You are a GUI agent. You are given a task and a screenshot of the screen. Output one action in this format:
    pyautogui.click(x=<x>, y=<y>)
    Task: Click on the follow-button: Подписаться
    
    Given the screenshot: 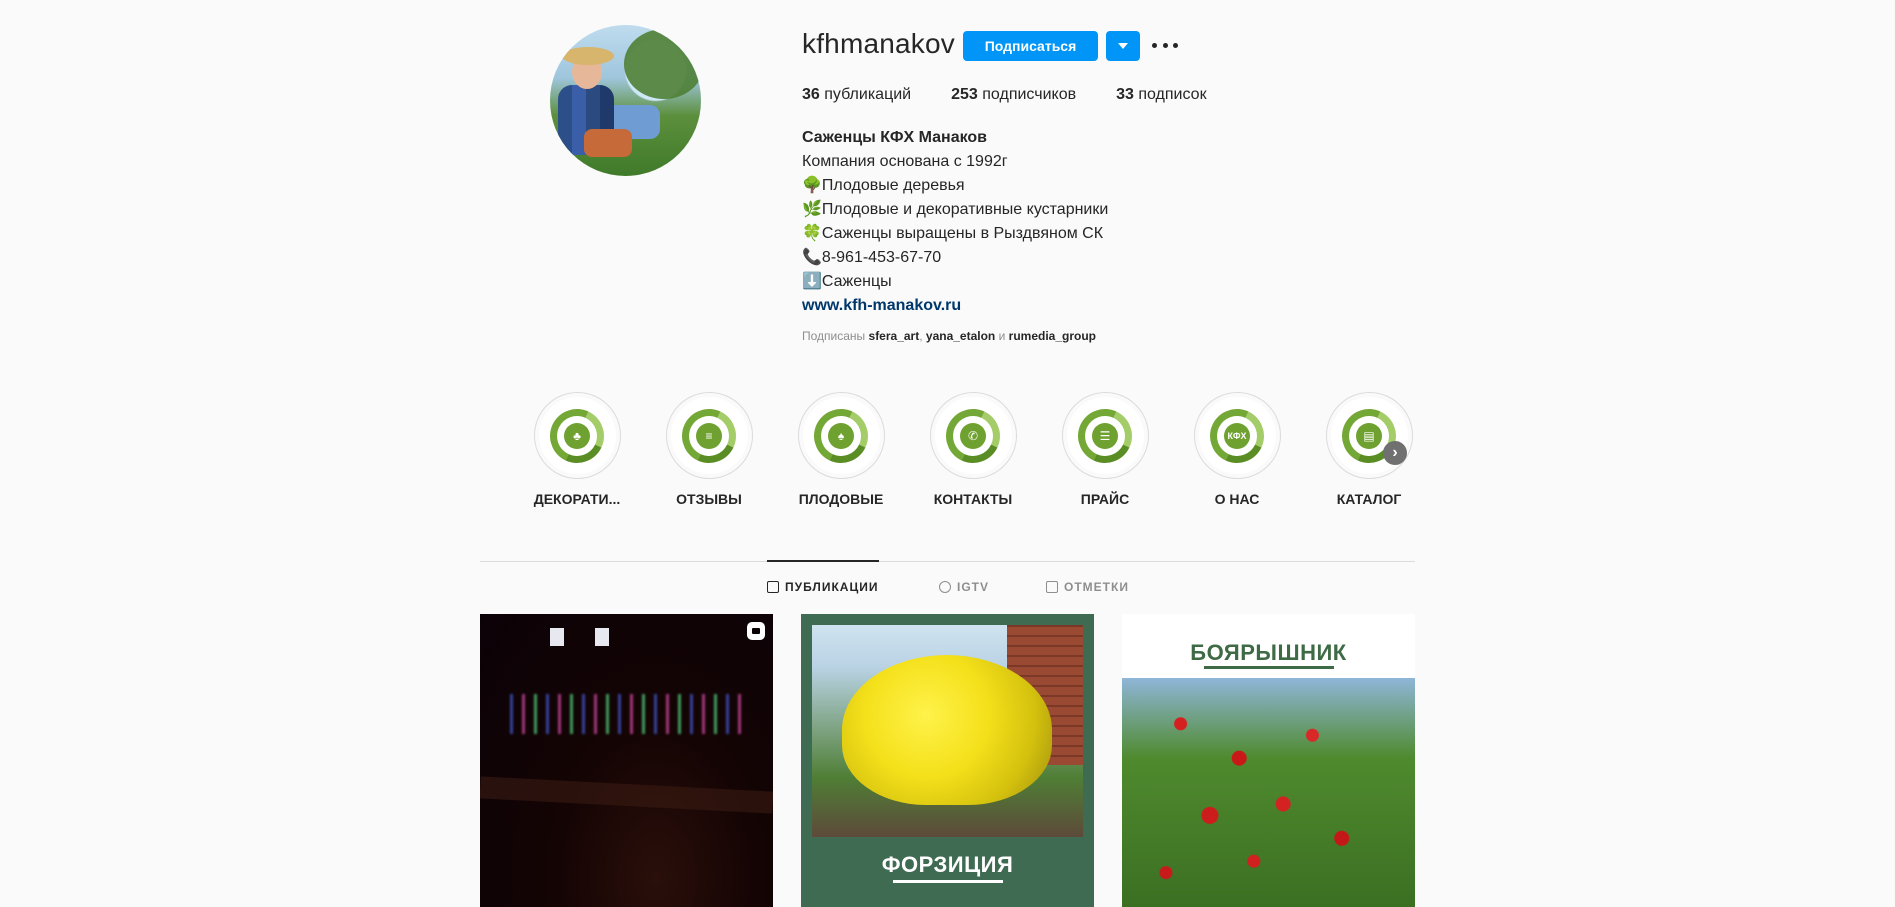 What is the action you would take?
    pyautogui.click(x=1030, y=46)
    